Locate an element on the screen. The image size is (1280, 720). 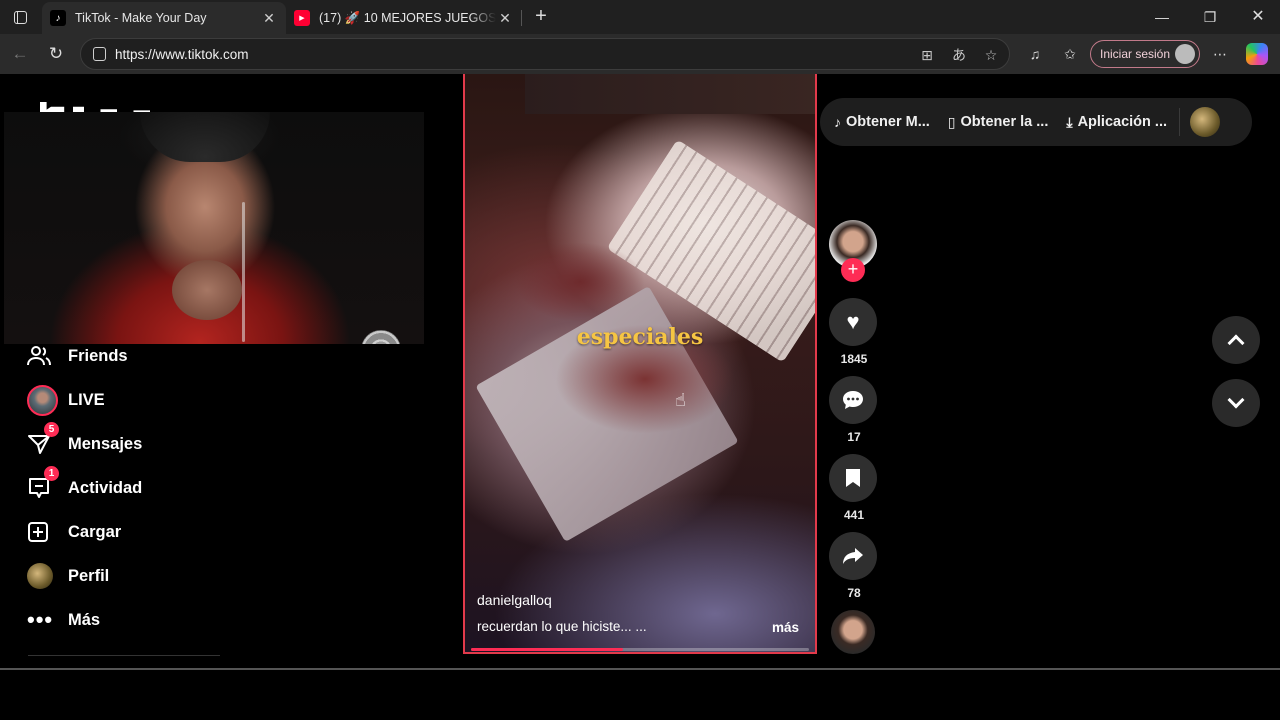
sidebar-item-live: LIVE is located at coordinates (129, 400).